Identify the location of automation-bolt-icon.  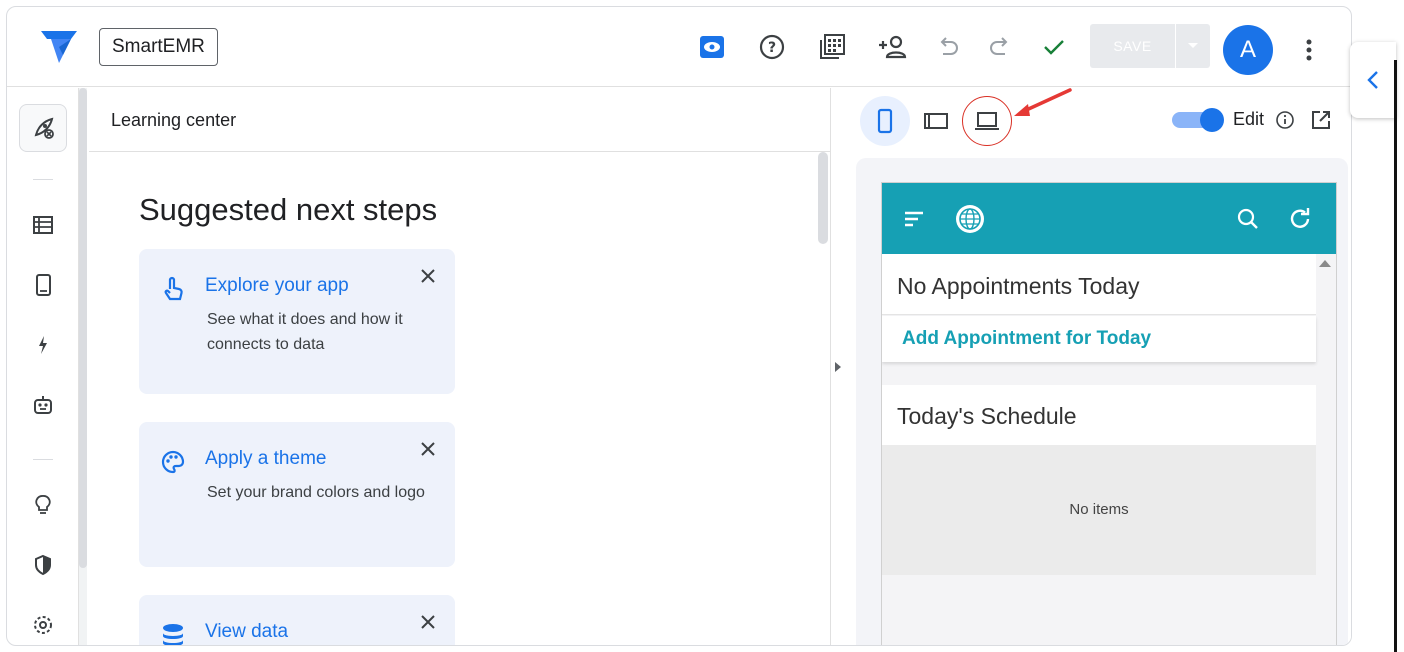
(43, 345).